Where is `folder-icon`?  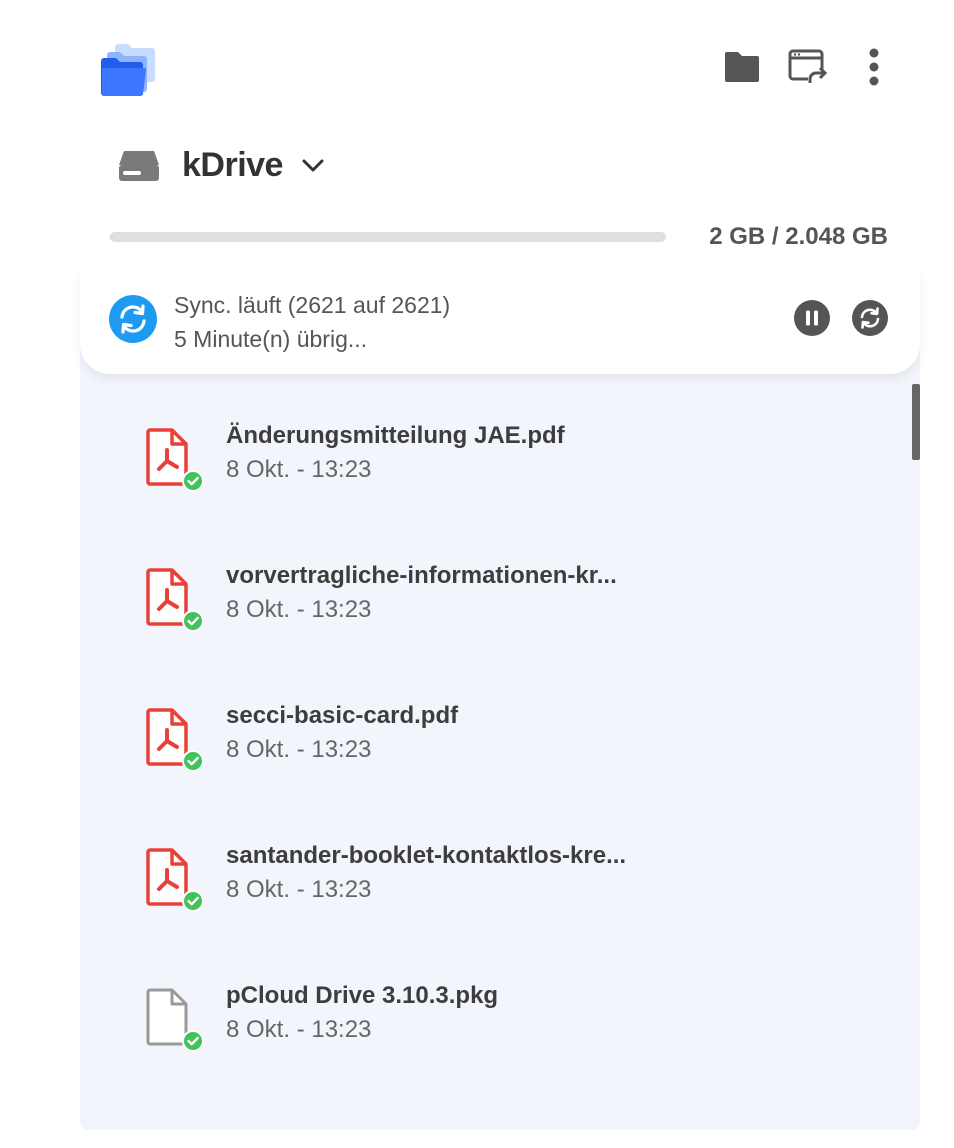
folder-icon is located at coordinates (742, 67).